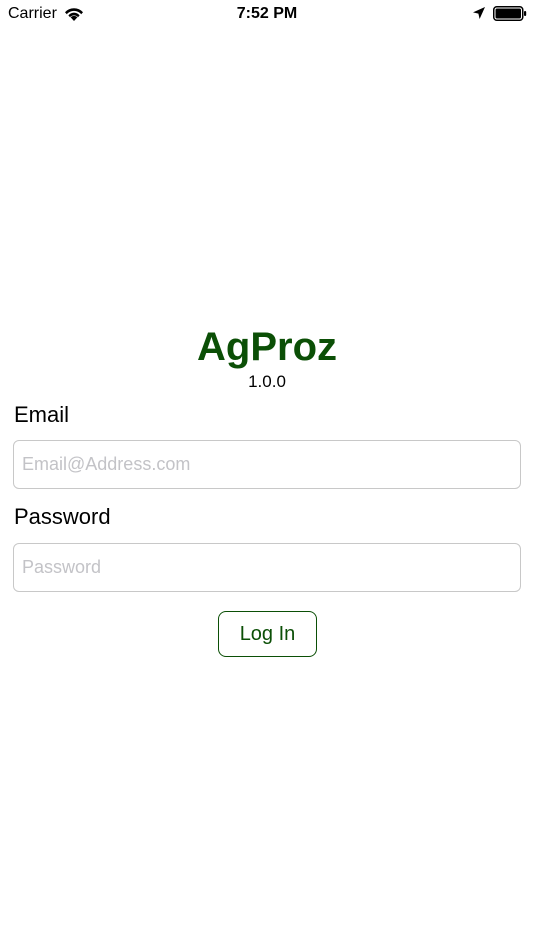 The height and width of the screenshot is (950, 534). What do you see at coordinates (267, 634) in the screenshot?
I see `login-button: Log In` at bounding box center [267, 634].